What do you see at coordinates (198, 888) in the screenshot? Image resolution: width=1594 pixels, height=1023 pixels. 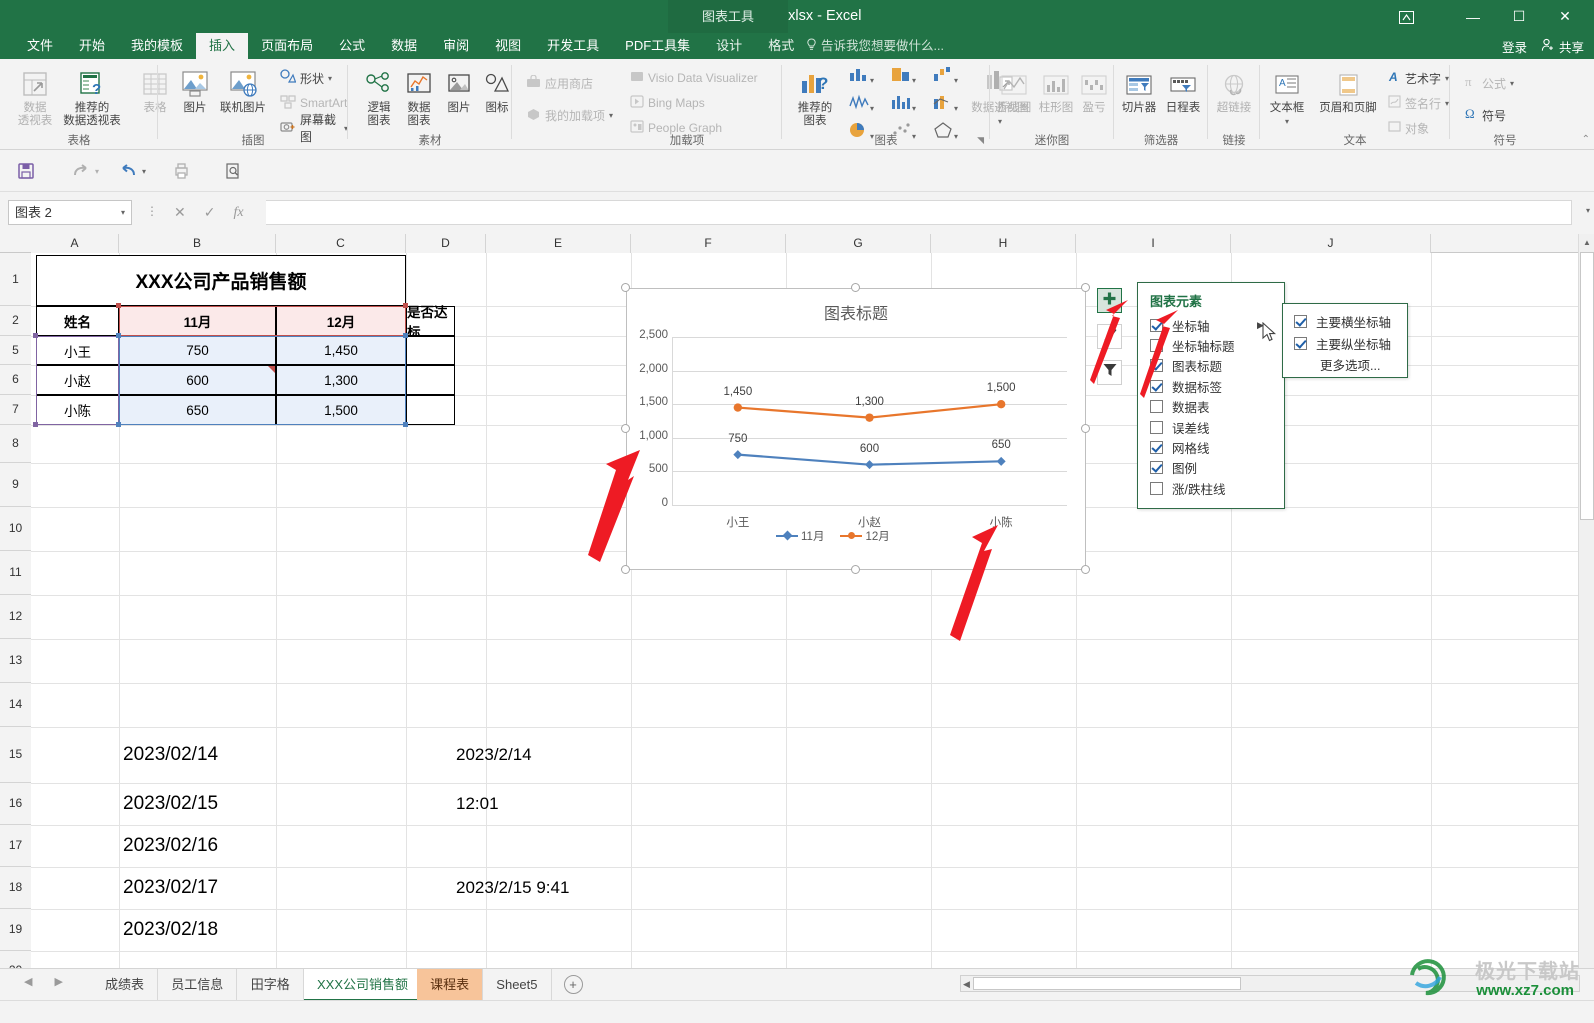 I see `cell-date-b: 2023/02/17` at bounding box center [198, 888].